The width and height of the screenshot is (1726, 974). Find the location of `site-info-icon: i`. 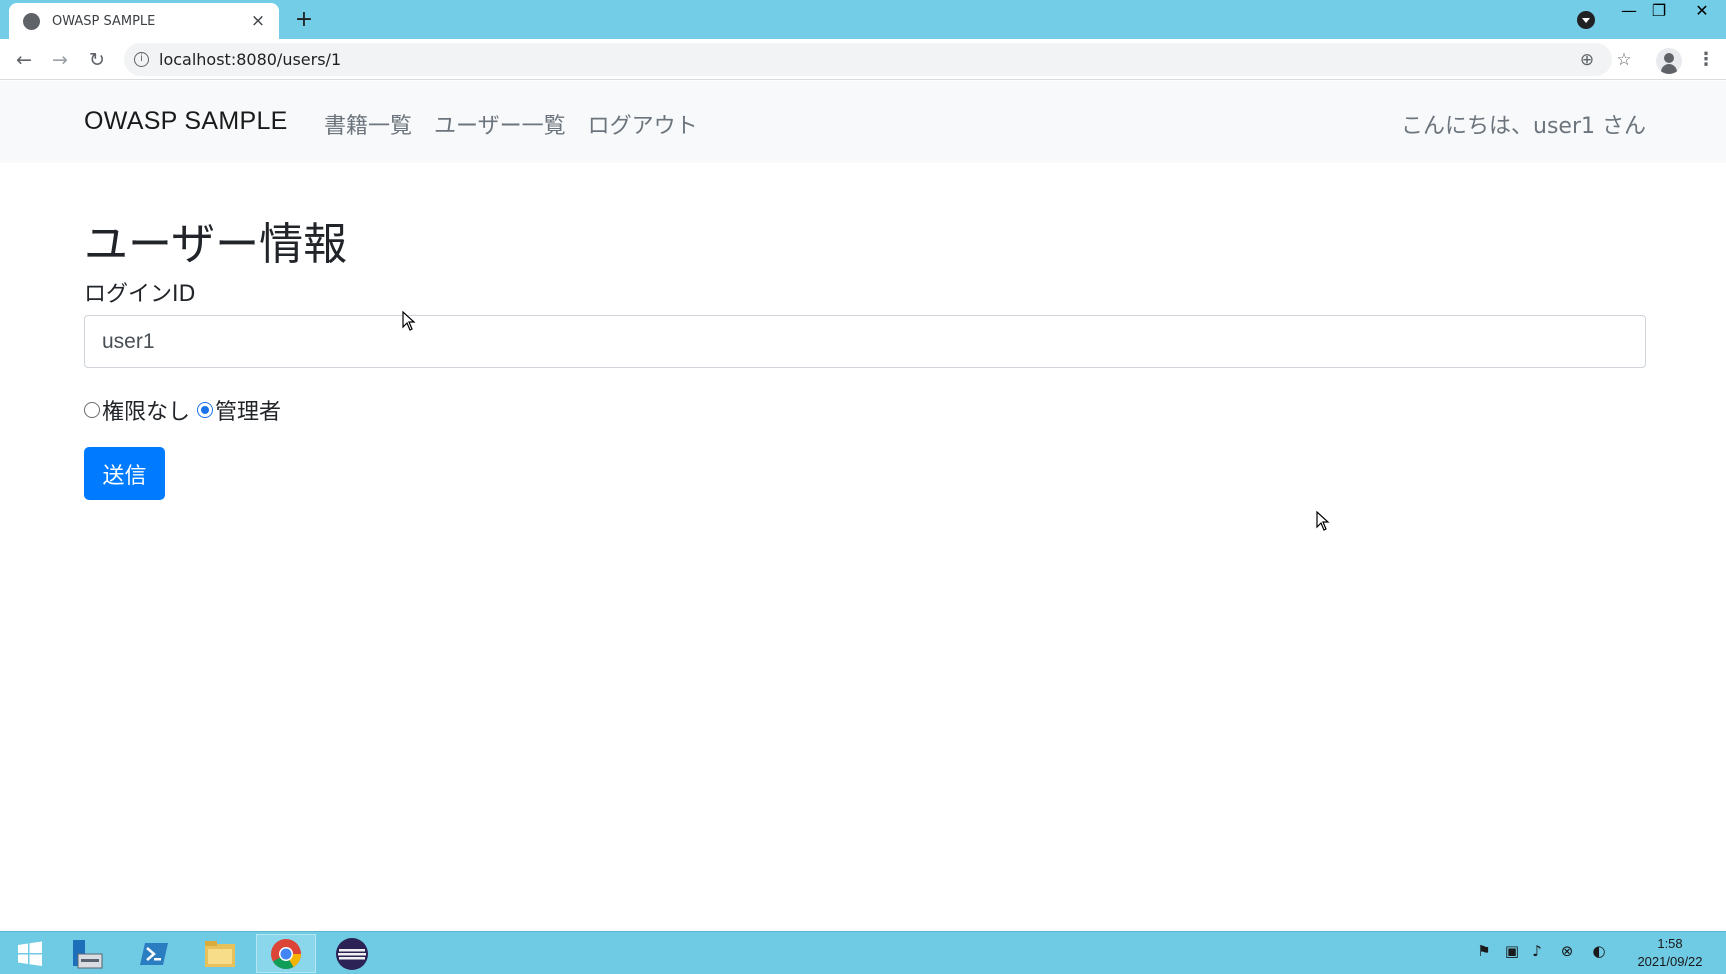

site-info-icon: i is located at coordinates (141, 59).